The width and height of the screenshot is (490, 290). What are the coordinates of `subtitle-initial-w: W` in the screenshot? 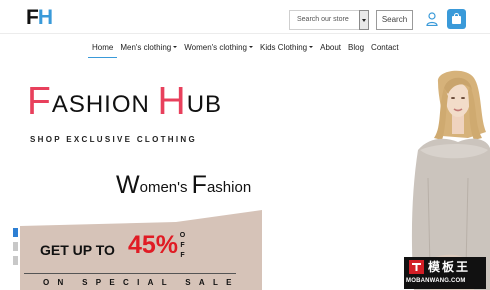 It's located at (128, 185).